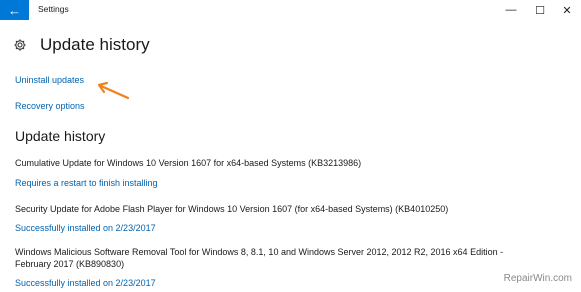  I want to click on maximize-icon: ☐, so click(540, 10).